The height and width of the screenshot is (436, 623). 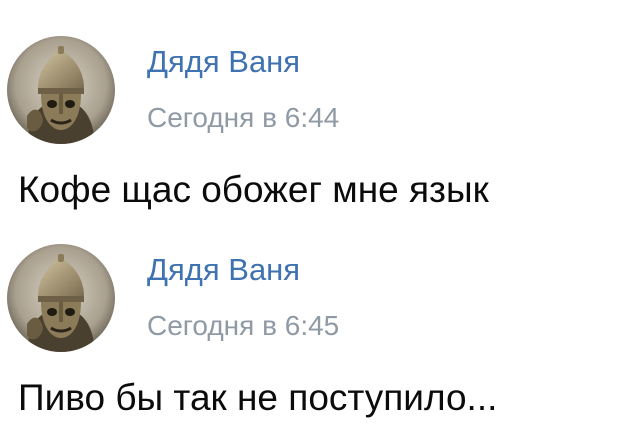 What do you see at coordinates (243, 118) in the screenshot?
I see `timestamp: Сегодня в 6:44` at bounding box center [243, 118].